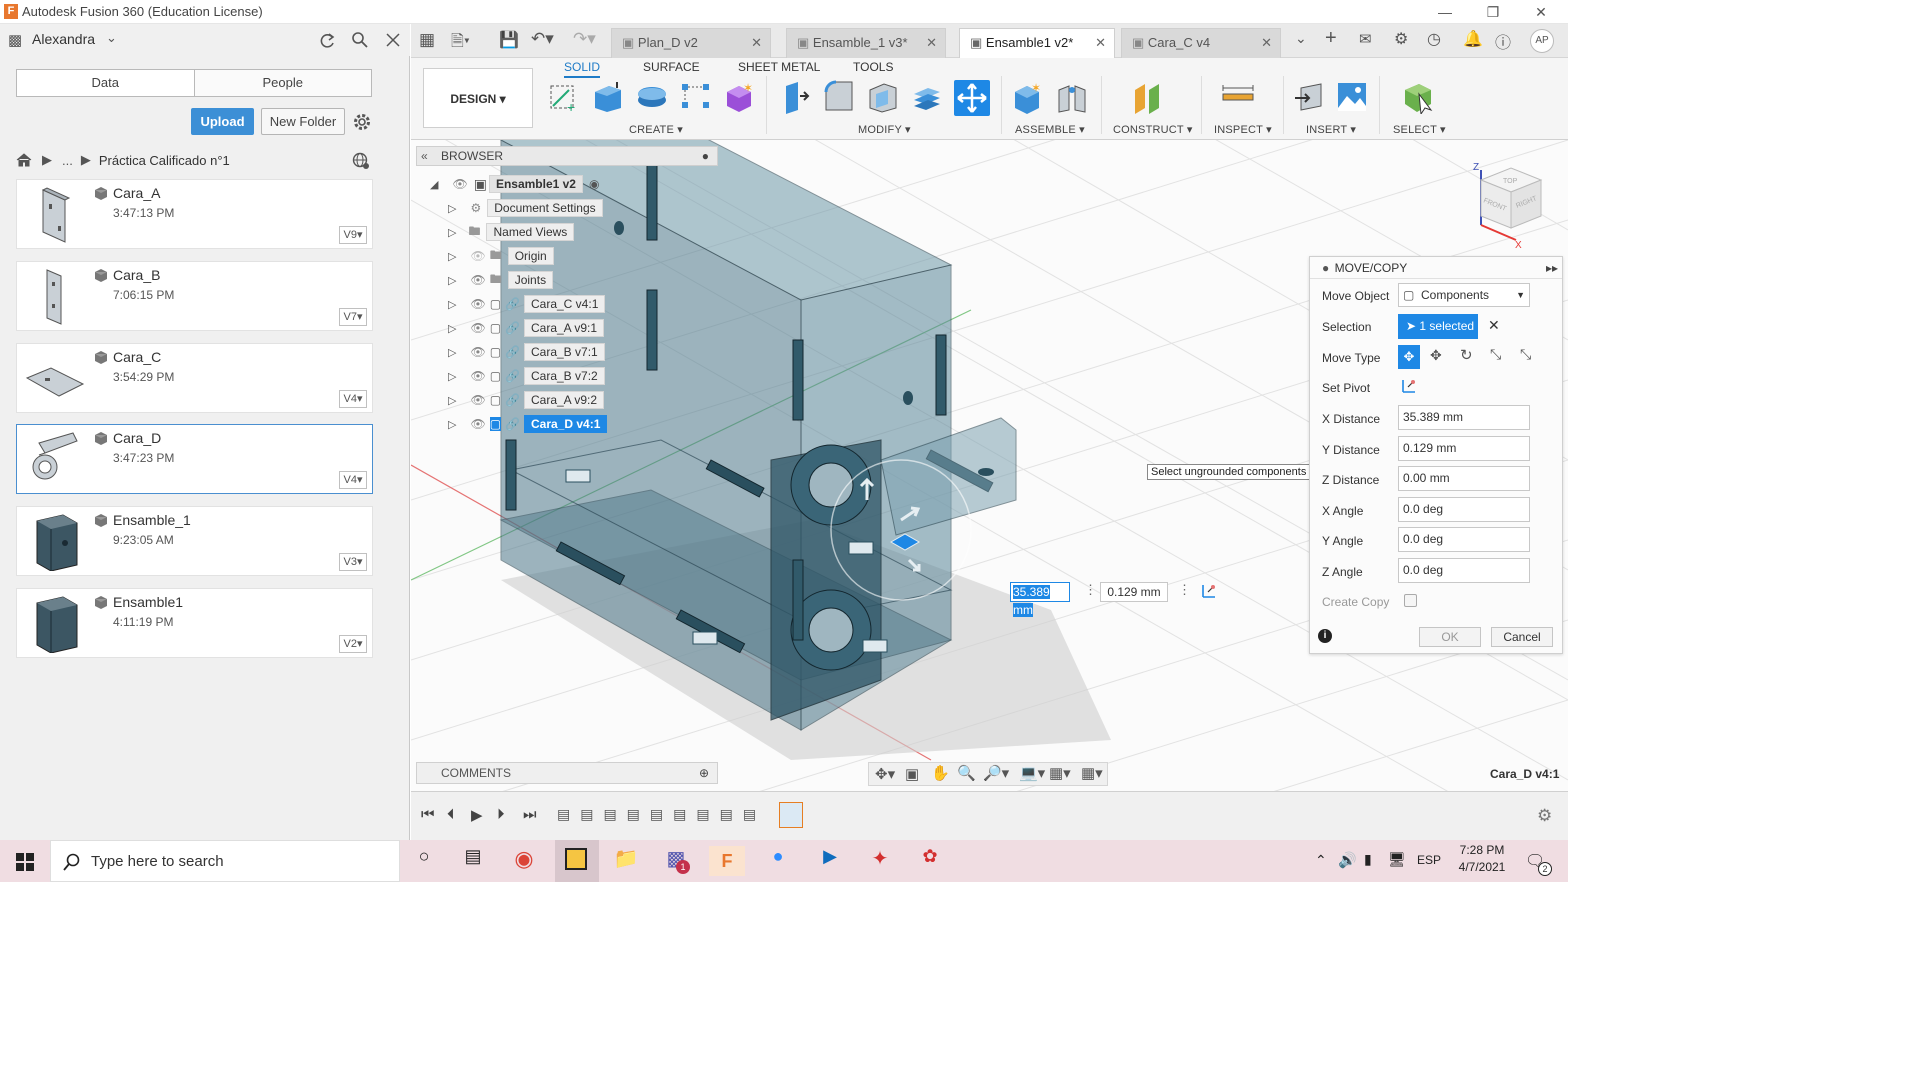  What do you see at coordinates (137, 357) in the screenshot?
I see `file-name: Cara_C` at bounding box center [137, 357].